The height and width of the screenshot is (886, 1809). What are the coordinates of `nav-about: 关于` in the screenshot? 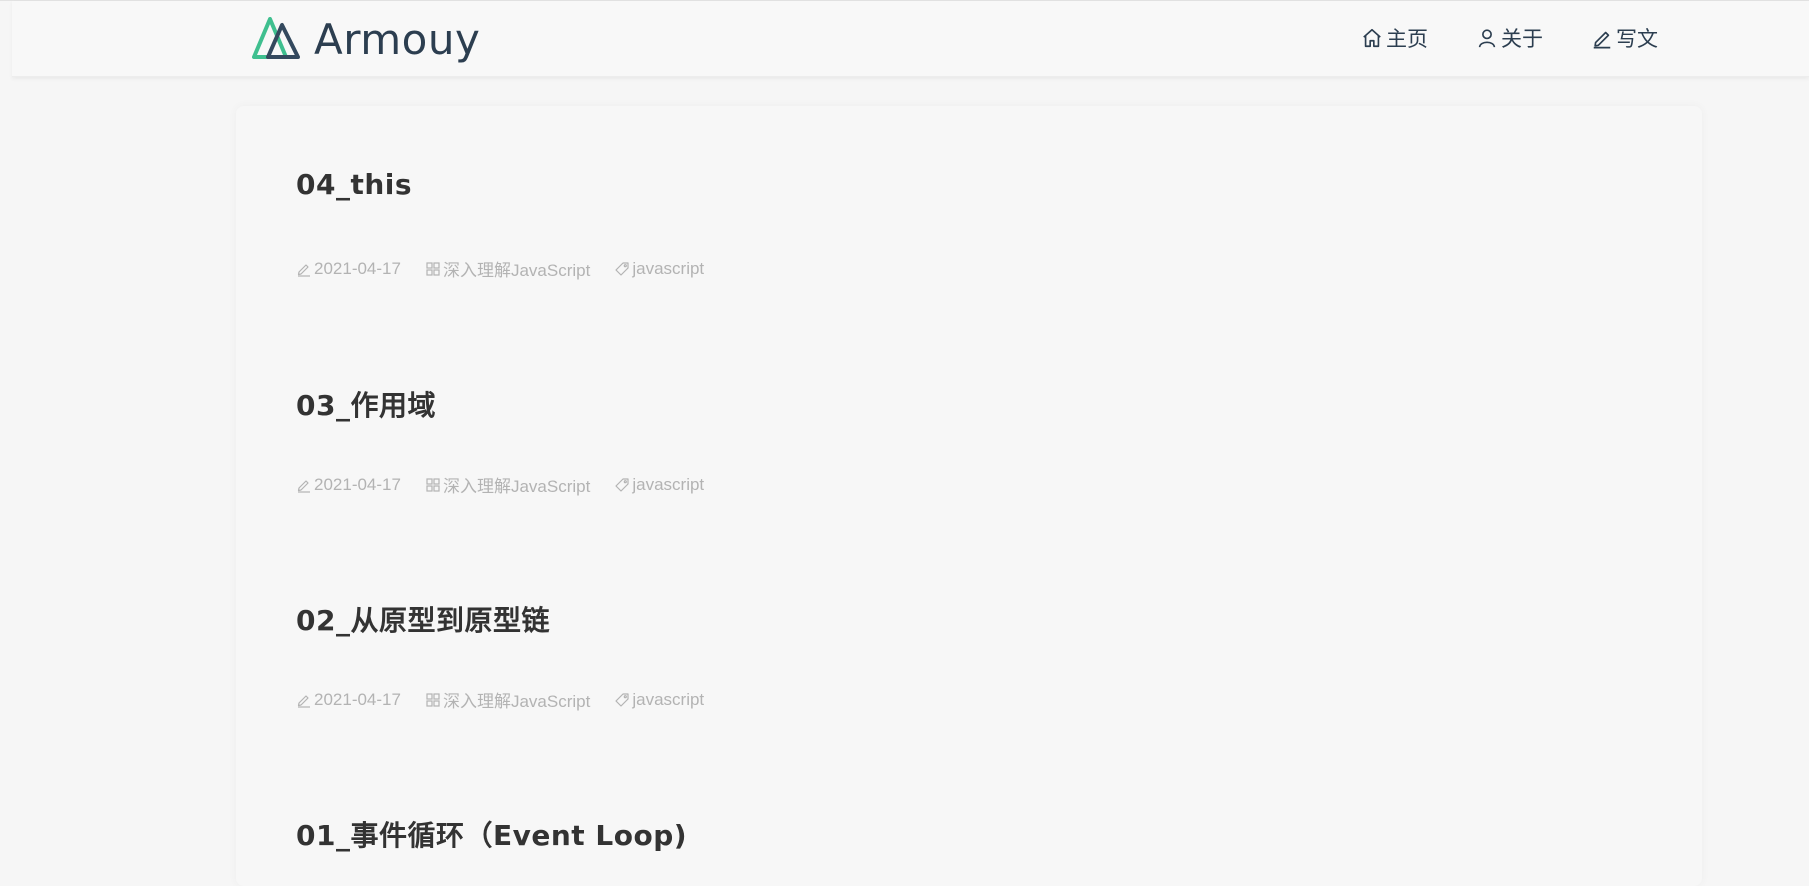 It's located at (1509, 38).